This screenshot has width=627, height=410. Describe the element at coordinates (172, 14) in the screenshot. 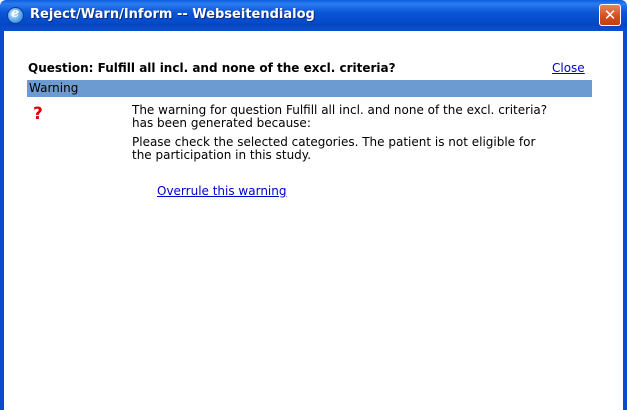

I see `window-title: Reject/Warn/Inform -- Webseitendialog` at that location.